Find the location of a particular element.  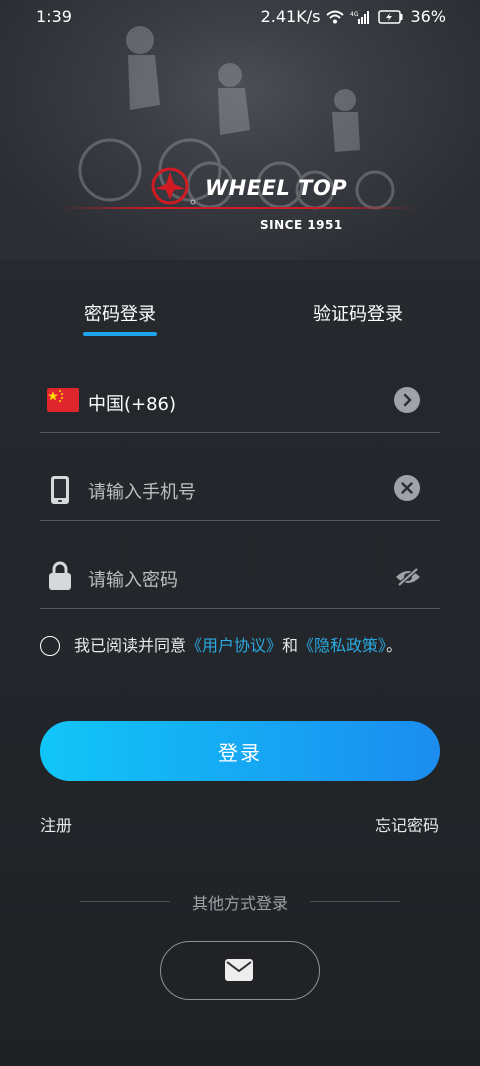

other-login-divider: 其他方式登录 is located at coordinates (240, 902).